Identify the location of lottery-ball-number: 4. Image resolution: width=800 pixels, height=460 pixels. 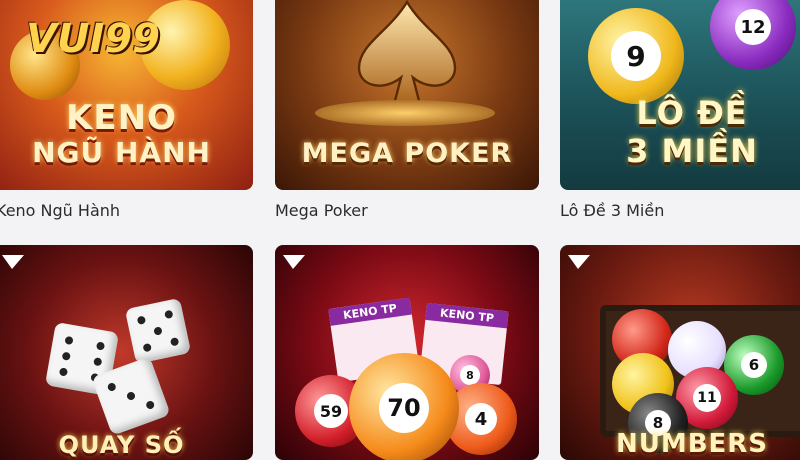
(481, 419).